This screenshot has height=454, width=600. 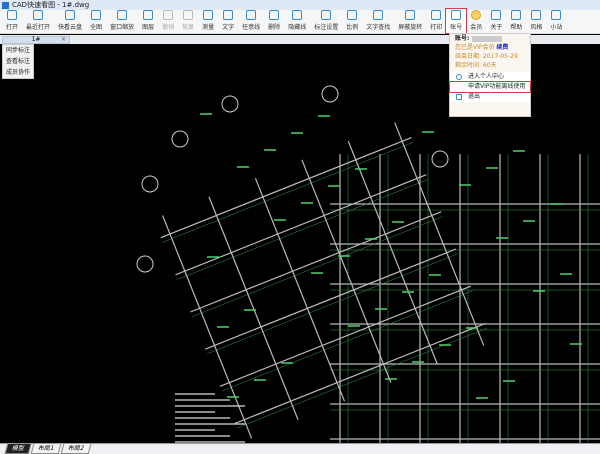 I want to click on account-masked, so click(x=487, y=38).